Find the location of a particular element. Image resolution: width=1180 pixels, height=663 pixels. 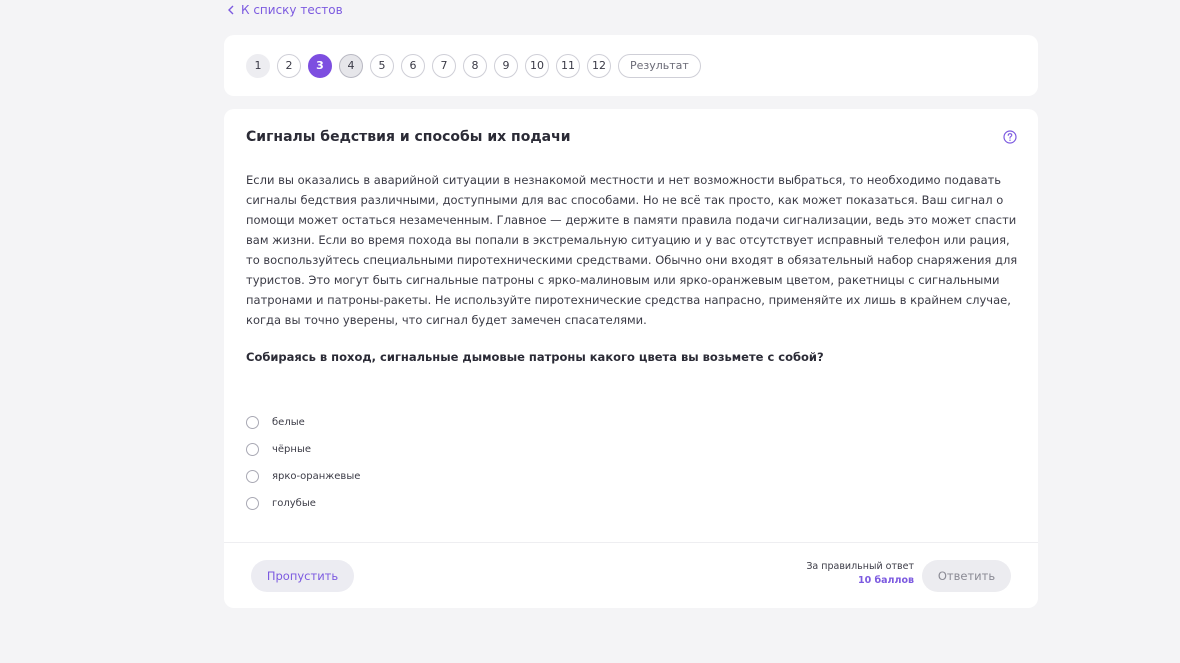

chevron-left-icon is located at coordinates (231, 10).